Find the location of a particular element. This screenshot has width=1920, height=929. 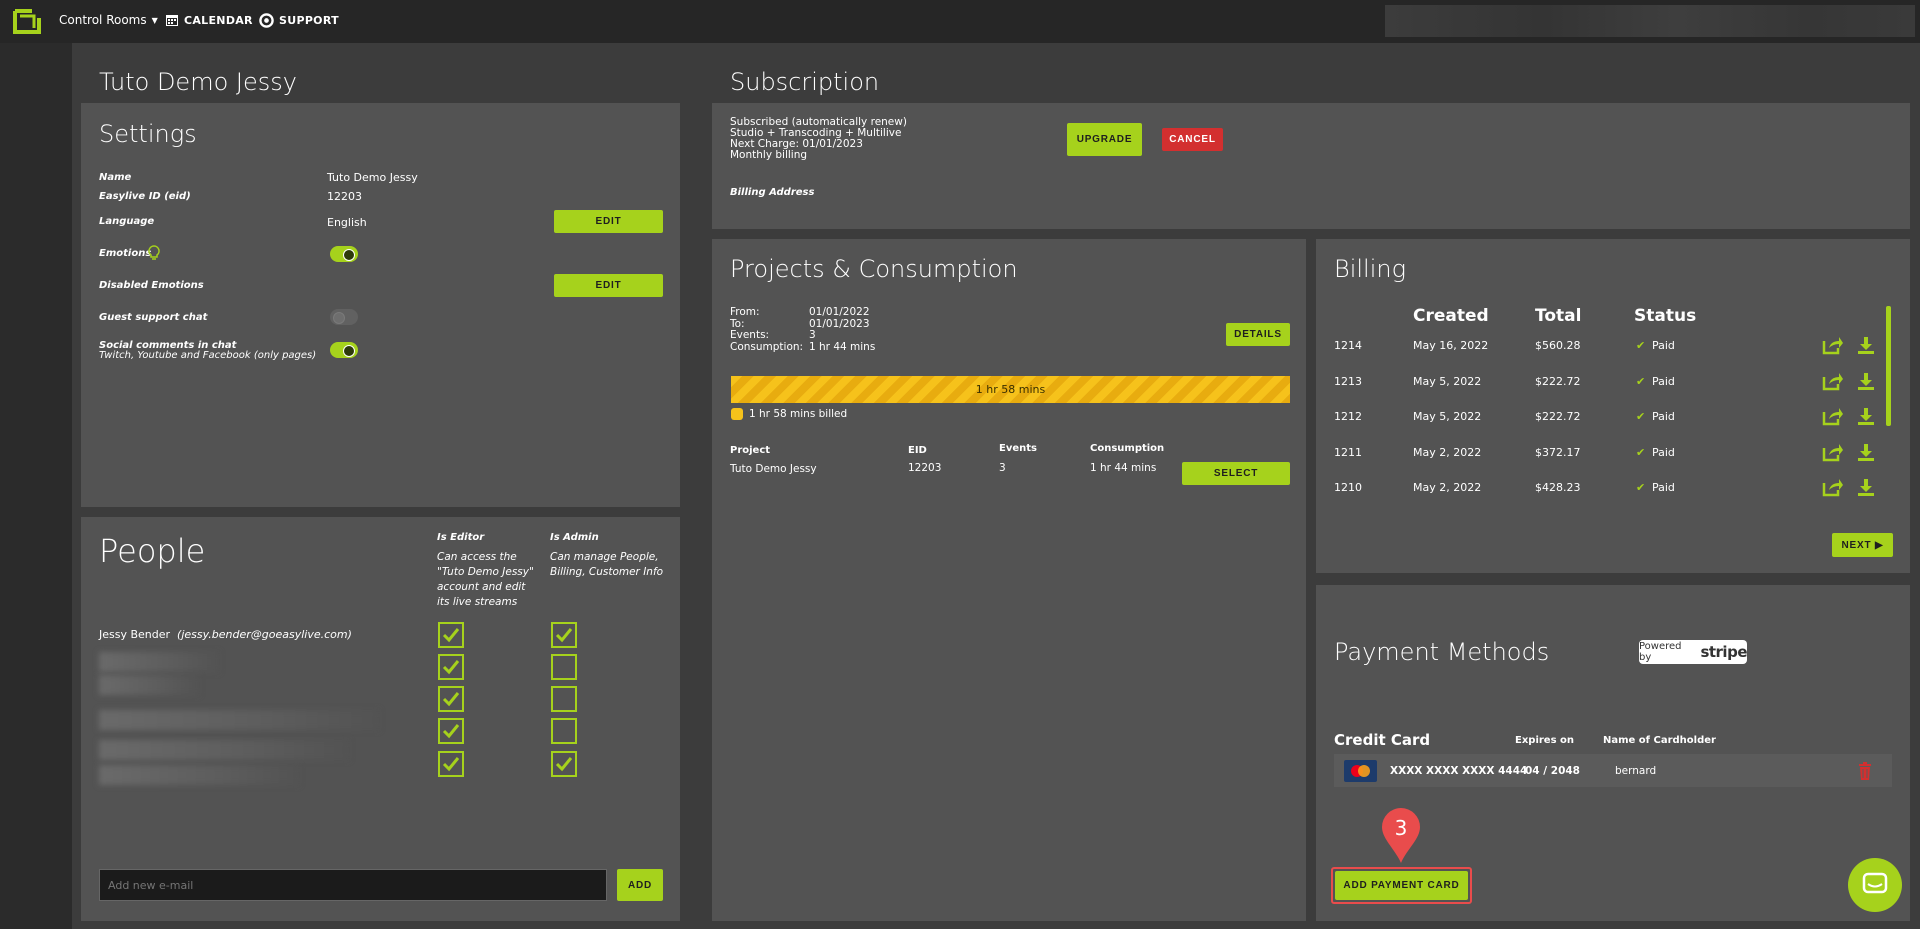

eid-label: Easylive ID (eid) is located at coordinates (145, 196).